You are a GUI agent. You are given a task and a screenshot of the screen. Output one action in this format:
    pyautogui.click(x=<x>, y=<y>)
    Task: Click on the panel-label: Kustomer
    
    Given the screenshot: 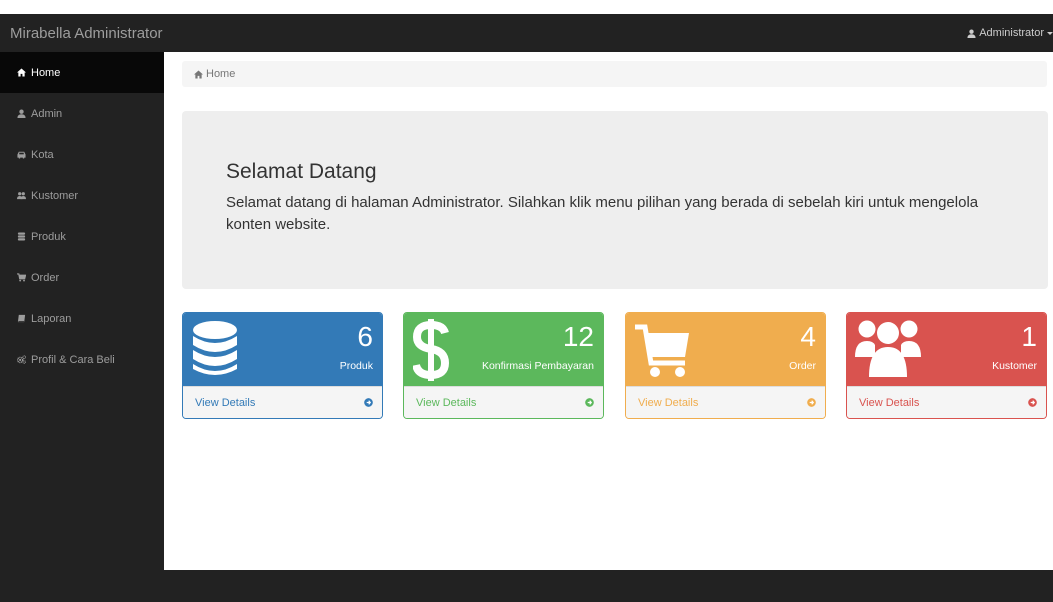 What is the action you would take?
    pyautogui.click(x=1014, y=366)
    